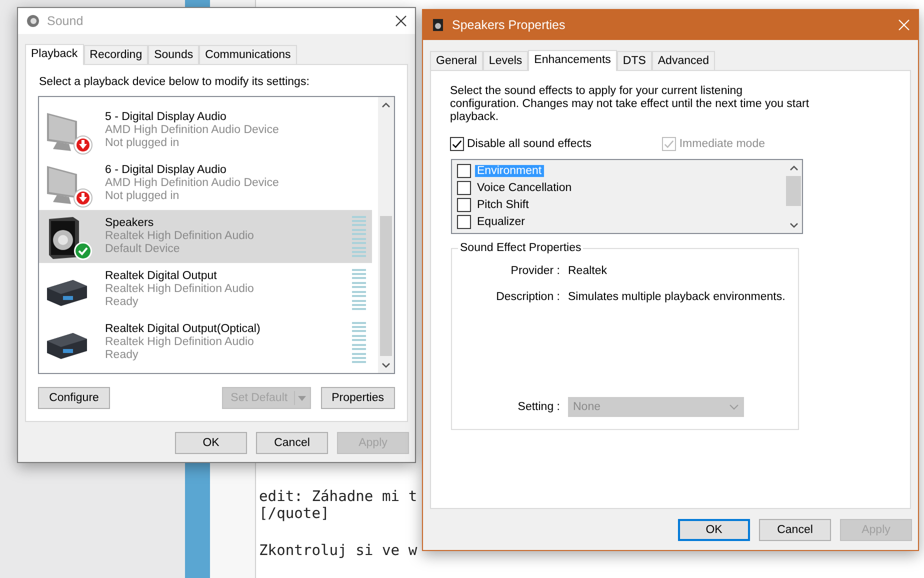 The image size is (924, 578). I want to click on field-label: Provider :, so click(535, 271).